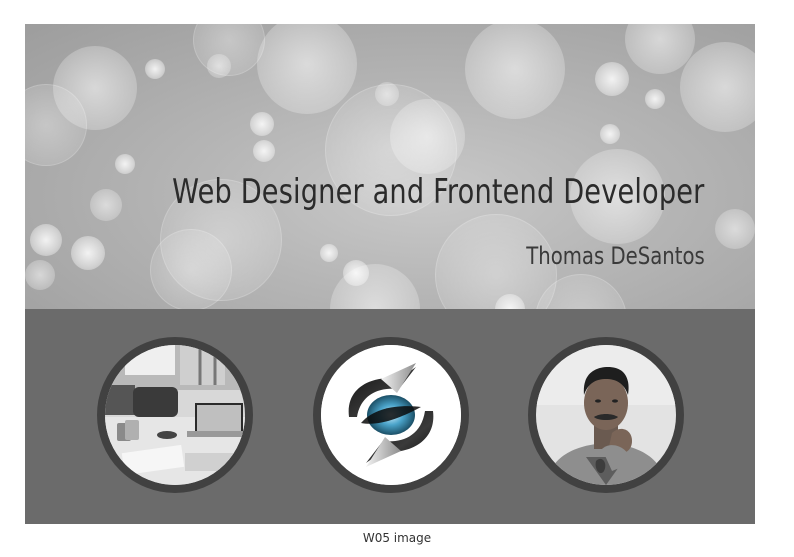  I want to click on person-portrait-photo, so click(606, 415).